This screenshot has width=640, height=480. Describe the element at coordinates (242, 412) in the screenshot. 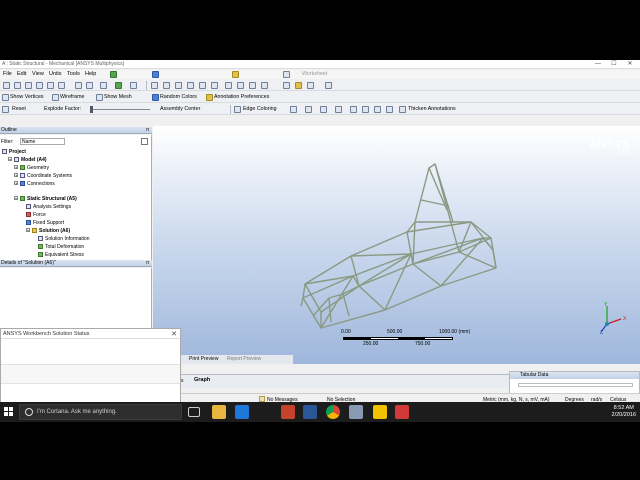

I see `edge-browser-icon` at that location.